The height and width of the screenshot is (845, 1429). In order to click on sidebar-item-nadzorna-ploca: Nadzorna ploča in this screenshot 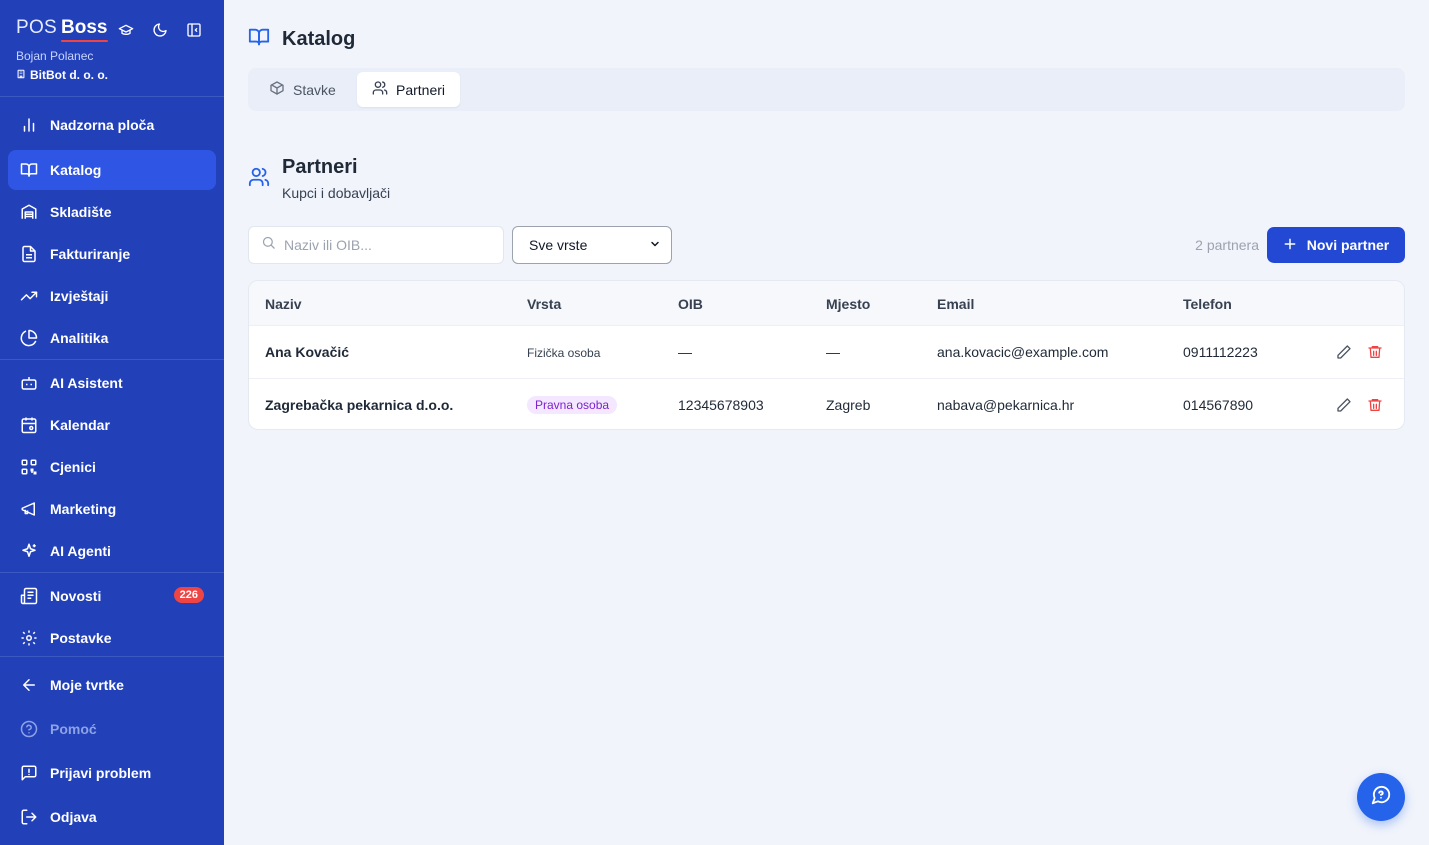, I will do `click(112, 125)`.